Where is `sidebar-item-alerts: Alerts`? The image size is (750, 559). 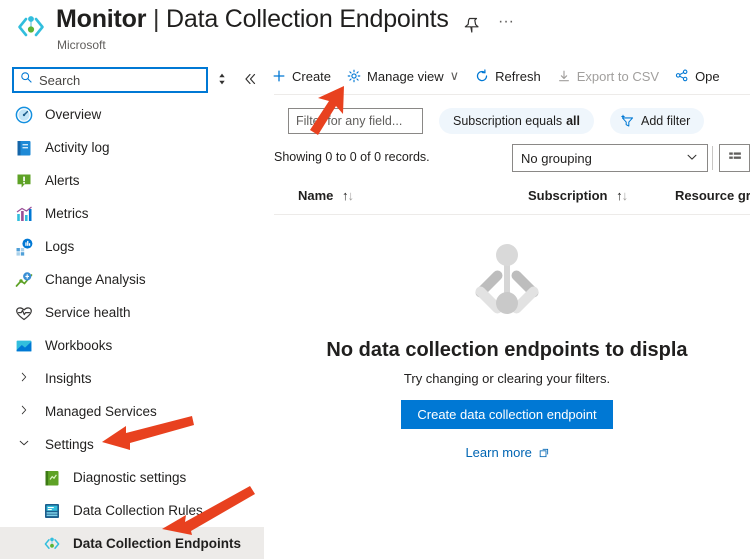
sidebar-item-alerts: Alerts is located at coordinates (132, 180).